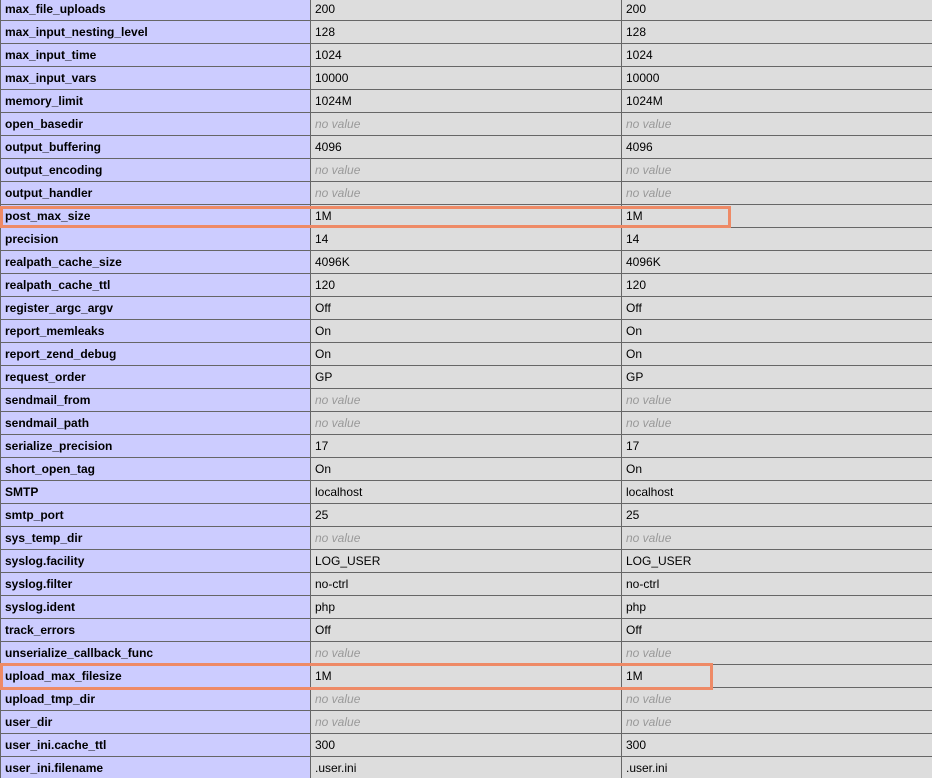 Image resolution: width=932 pixels, height=778 pixels. I want to click on local-value: 1024, so click(466, 55).